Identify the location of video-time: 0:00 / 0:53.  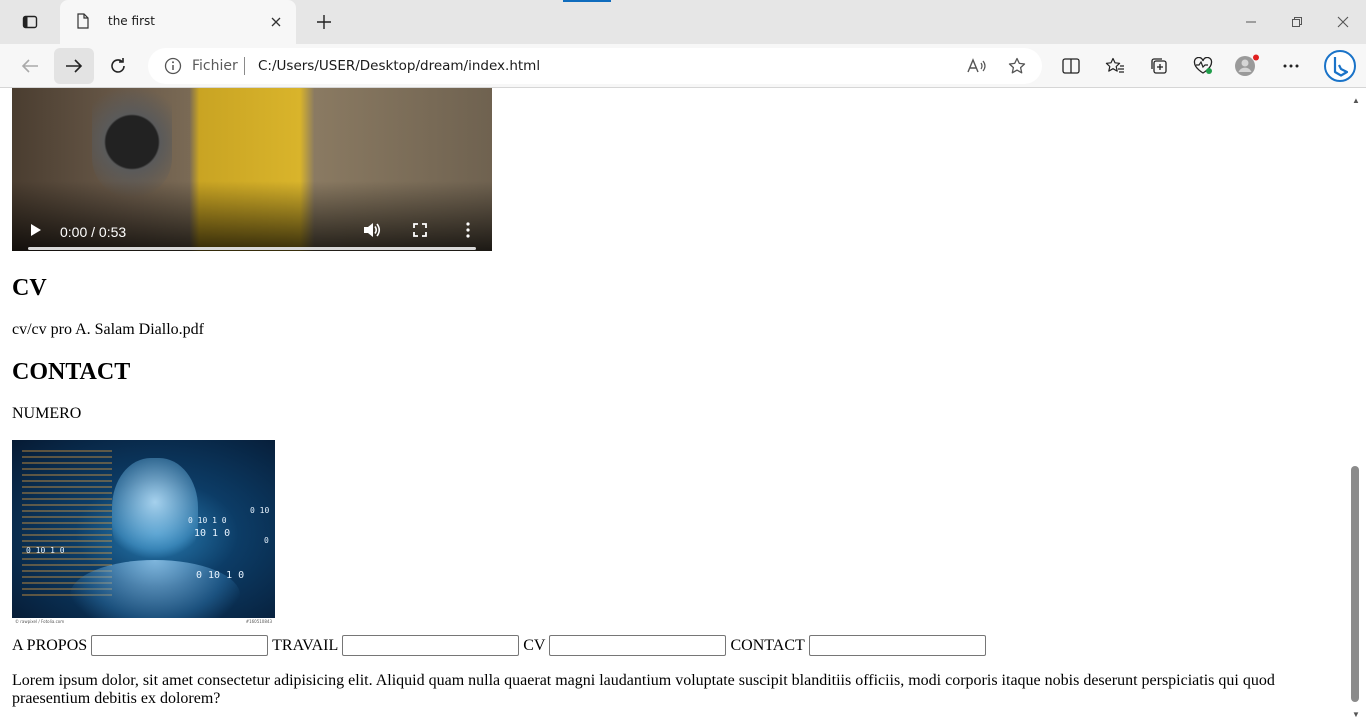
(93, 232).